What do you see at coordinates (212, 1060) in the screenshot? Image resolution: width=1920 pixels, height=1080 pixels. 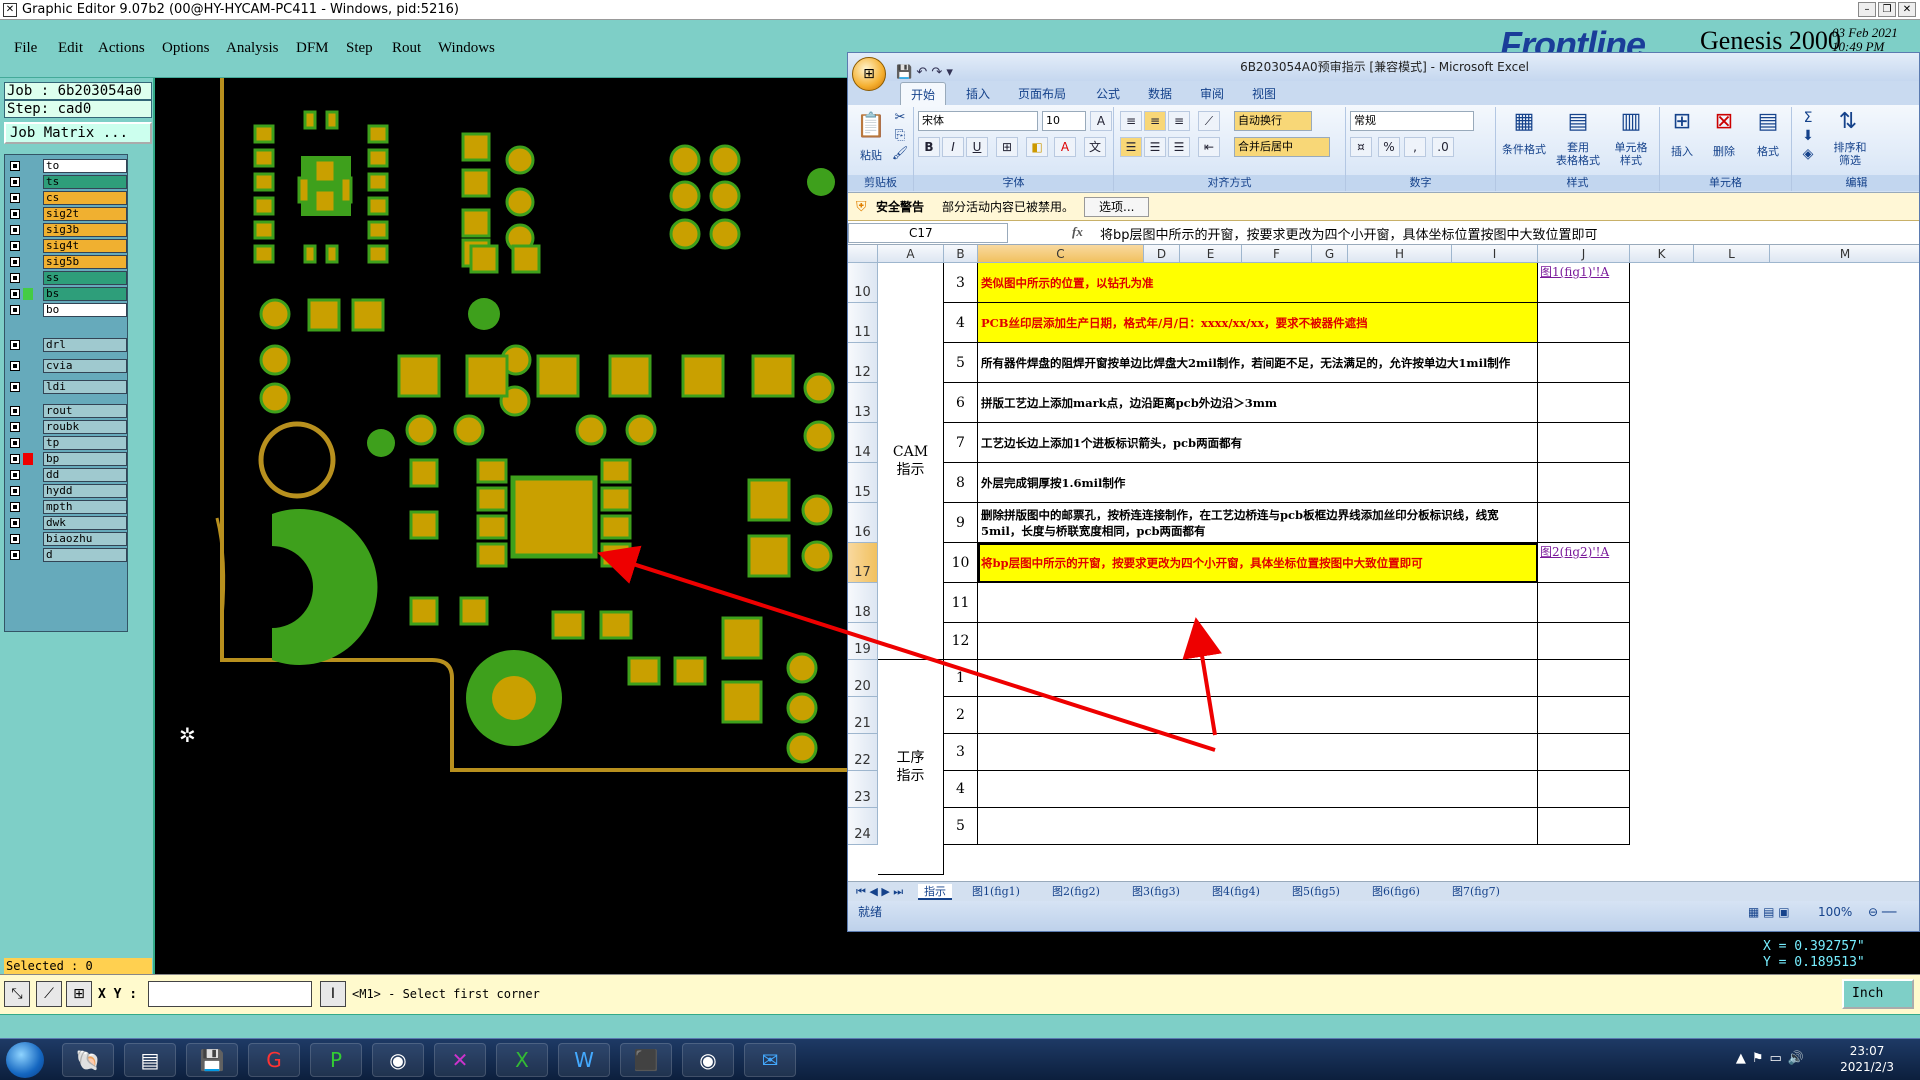 I see `taskbar-save-icon: 💾` at bounding box center [212, 1060].